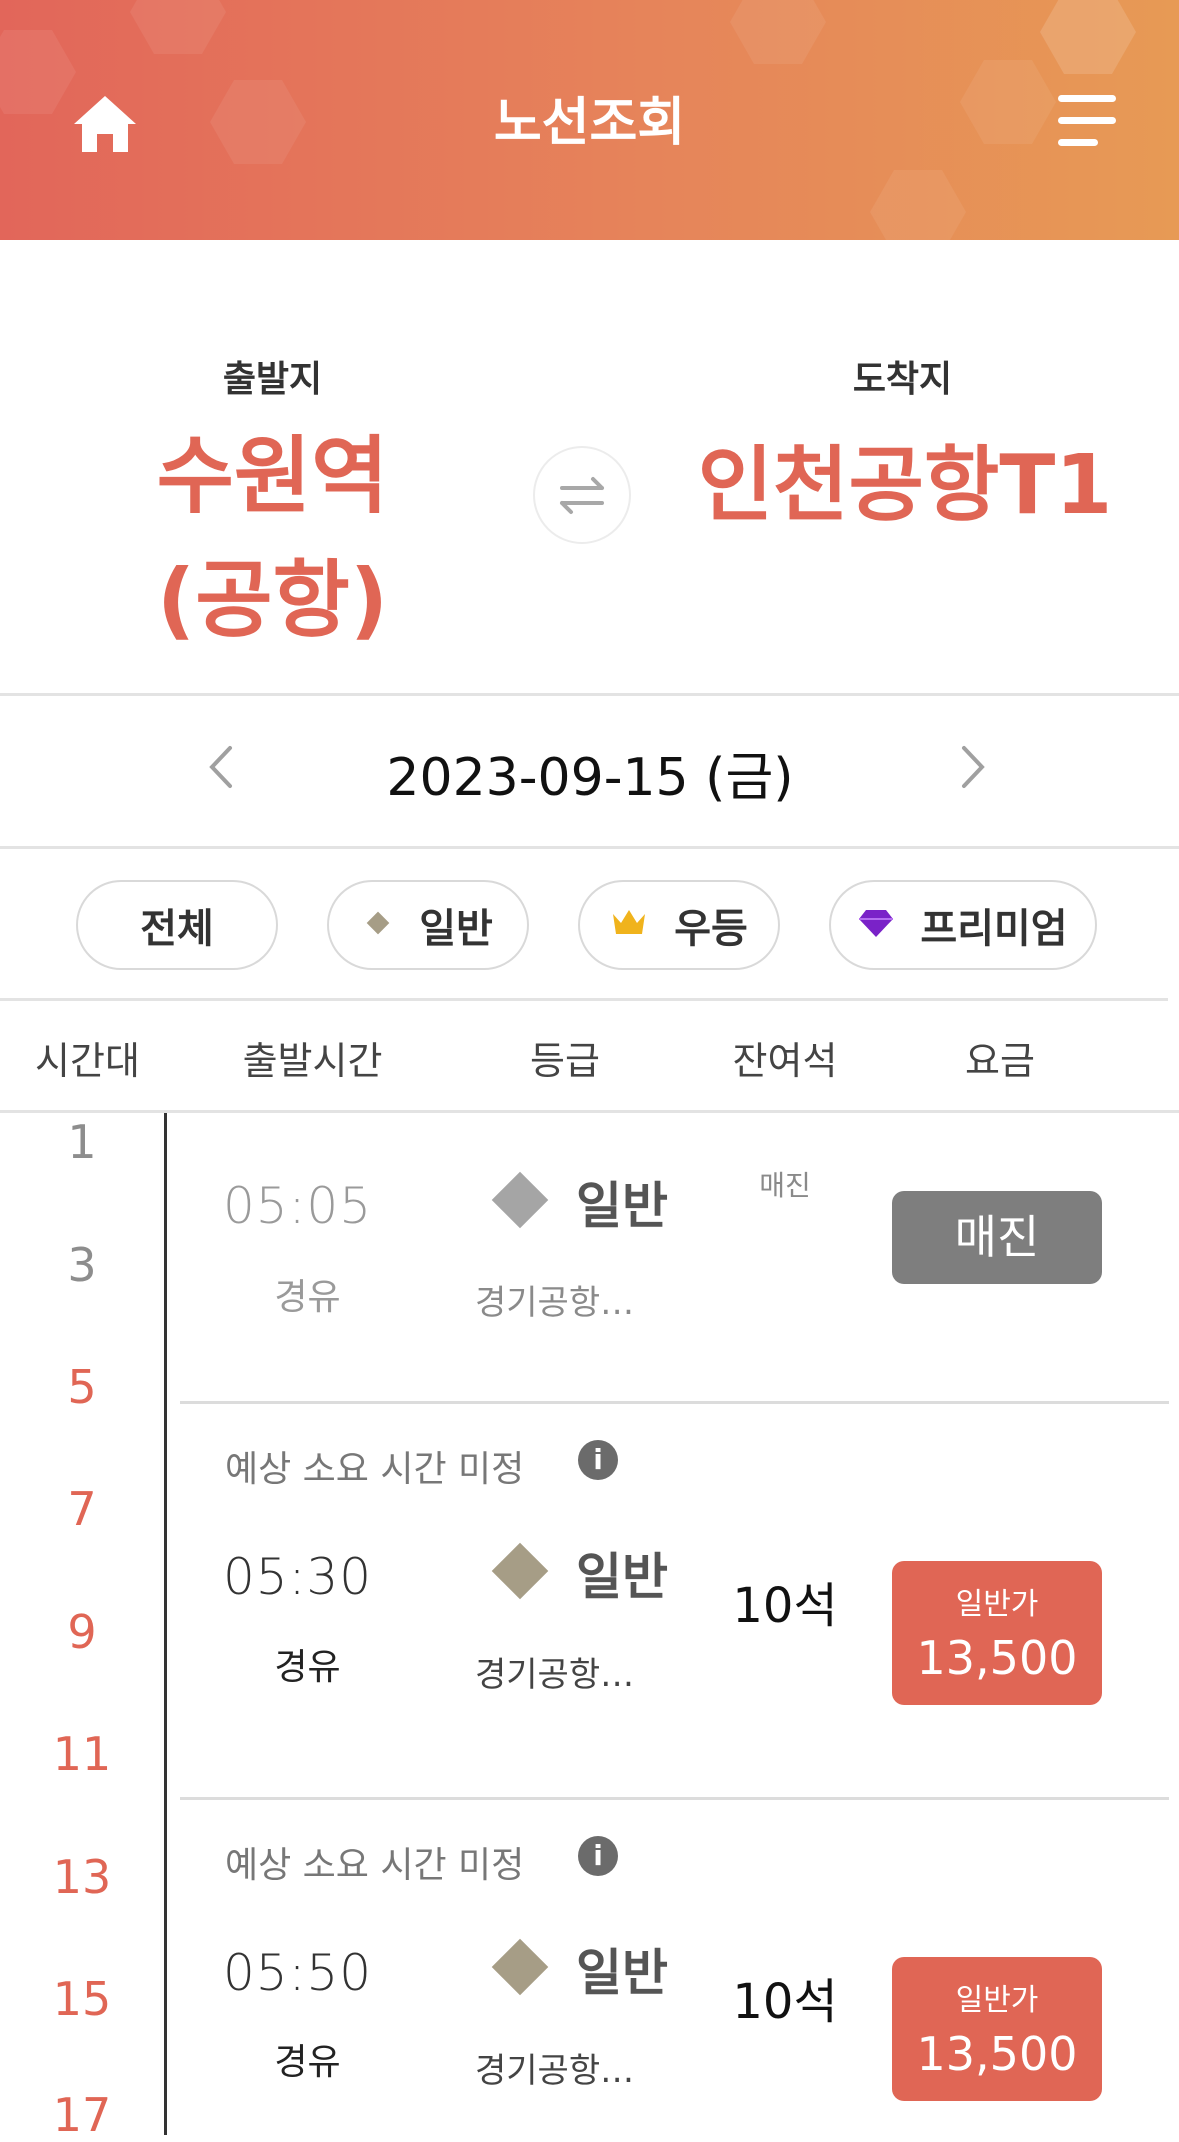  I want to click on departure-label: 출발지, so click(272, 379).